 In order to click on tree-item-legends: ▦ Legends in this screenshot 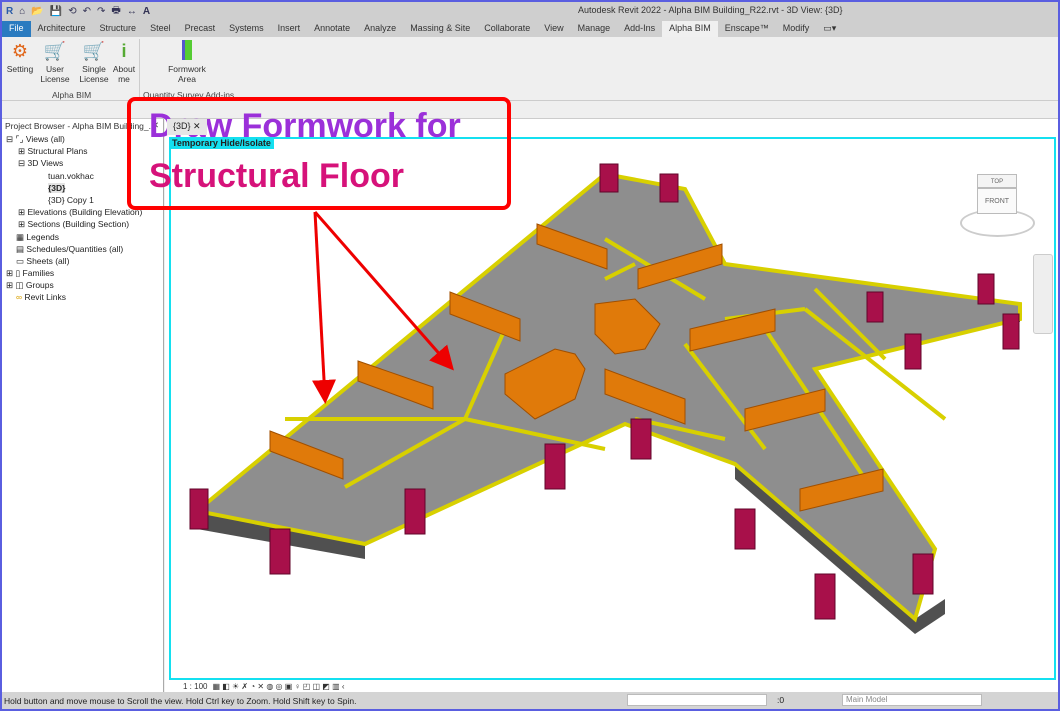, I will do `click(82, 237)`.